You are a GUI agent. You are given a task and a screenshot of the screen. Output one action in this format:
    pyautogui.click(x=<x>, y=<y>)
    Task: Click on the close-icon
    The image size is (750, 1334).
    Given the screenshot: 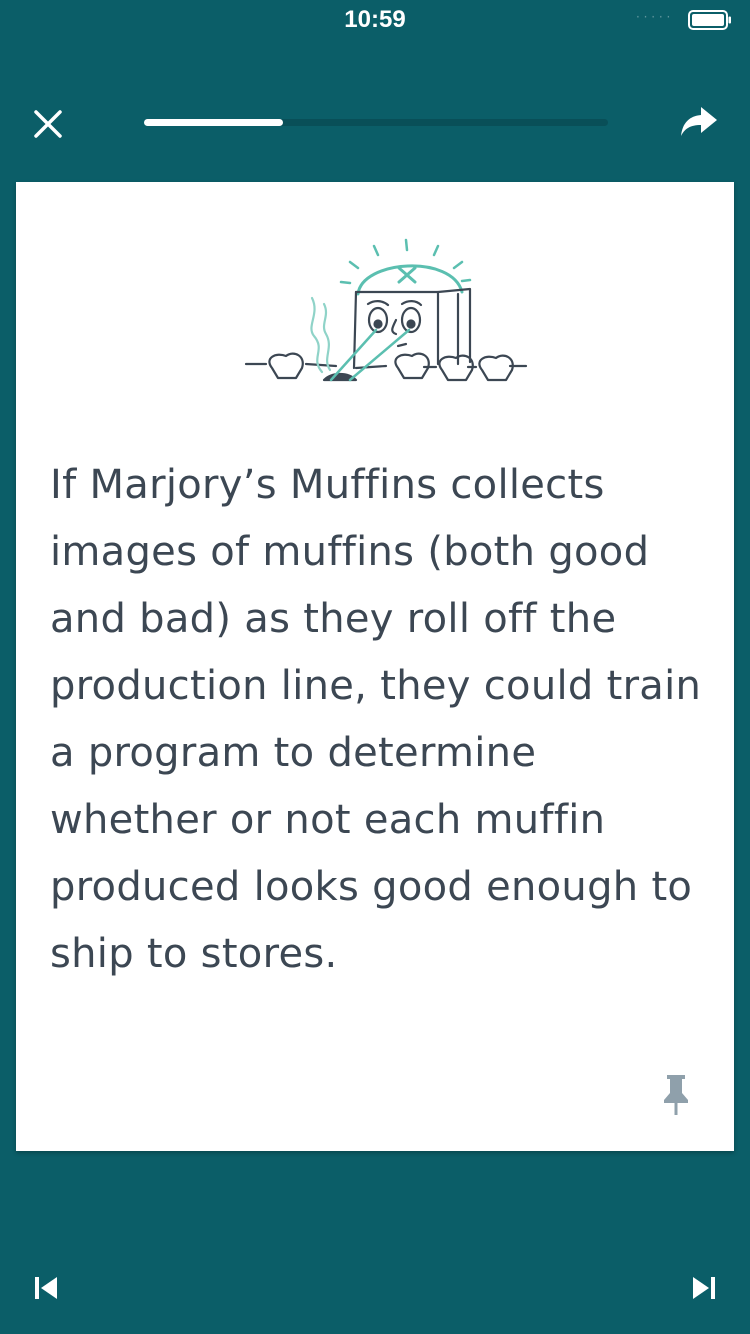 What is the action you would take?
    pyautogui.click(x=48, y=124)
    